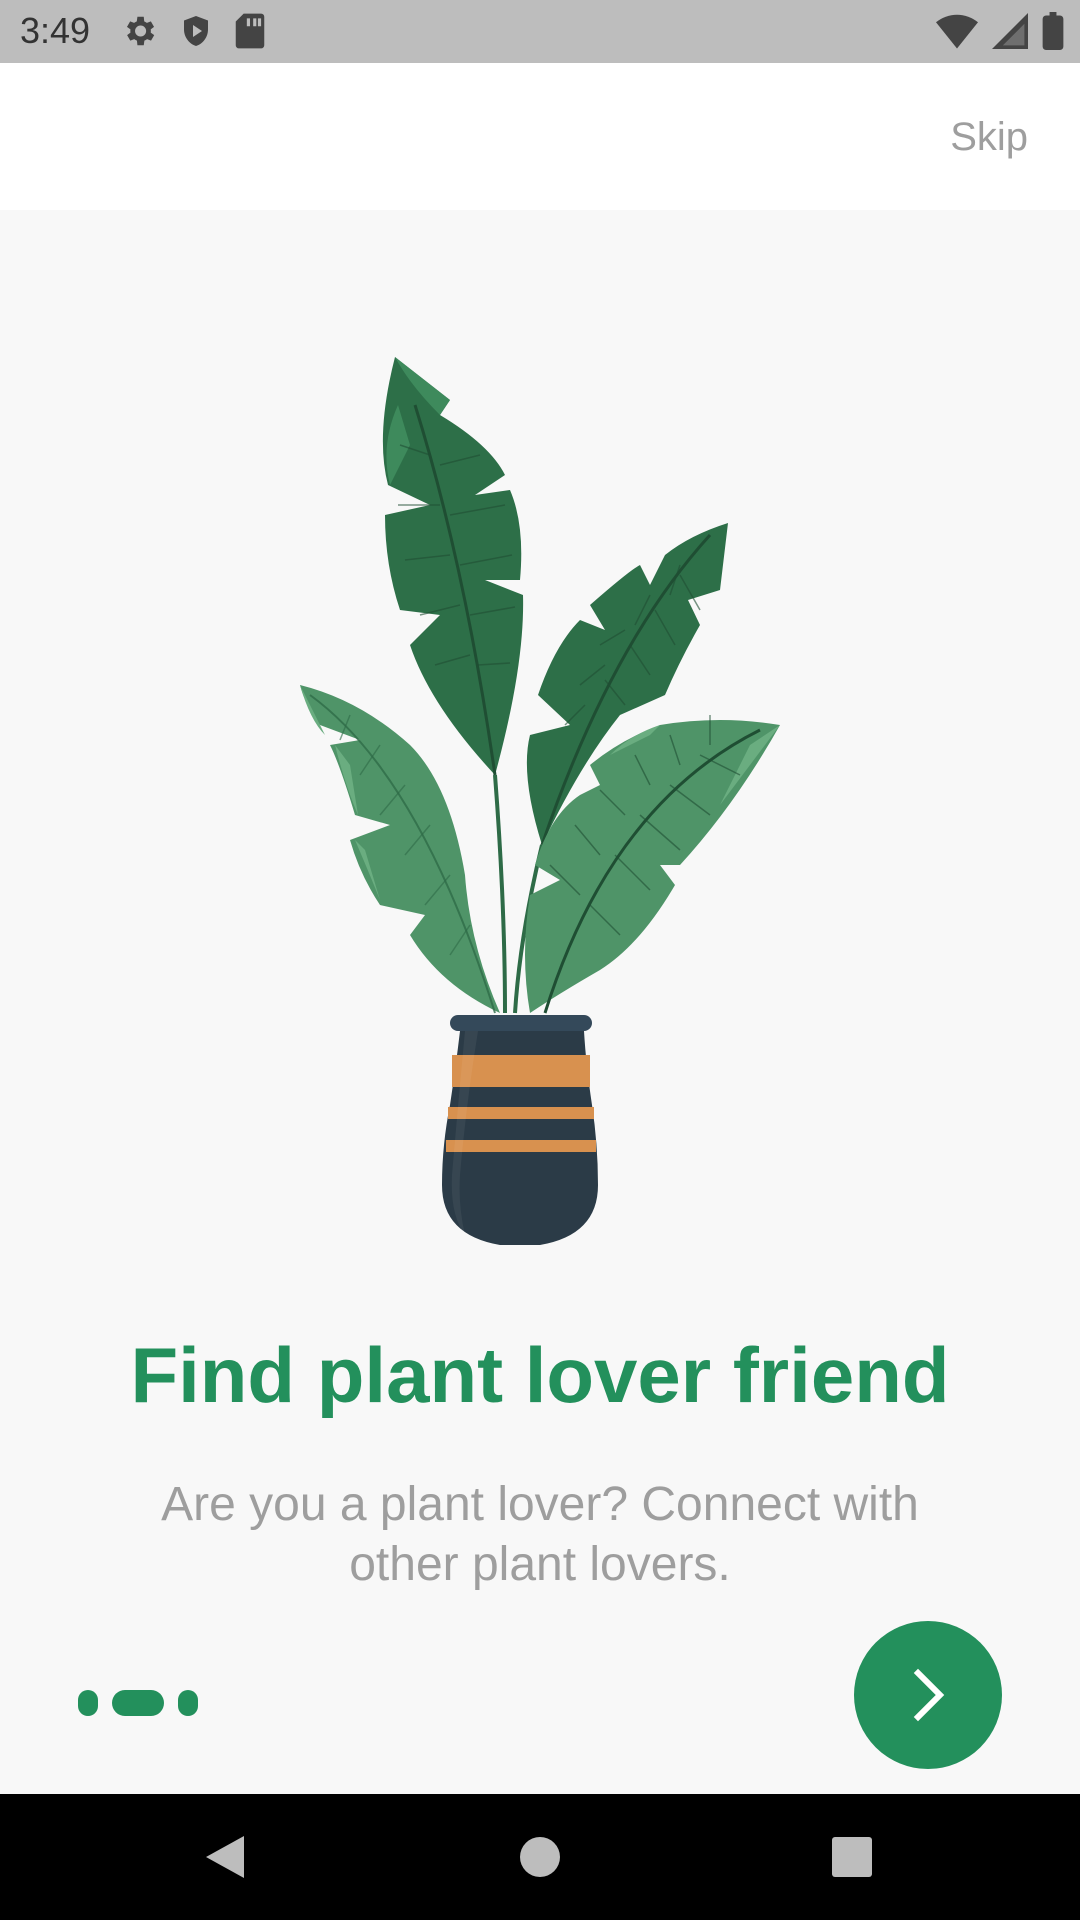  Describe the element at coordinates (250, 31) in the screenshot. I see `sd-card-icon` at that location.